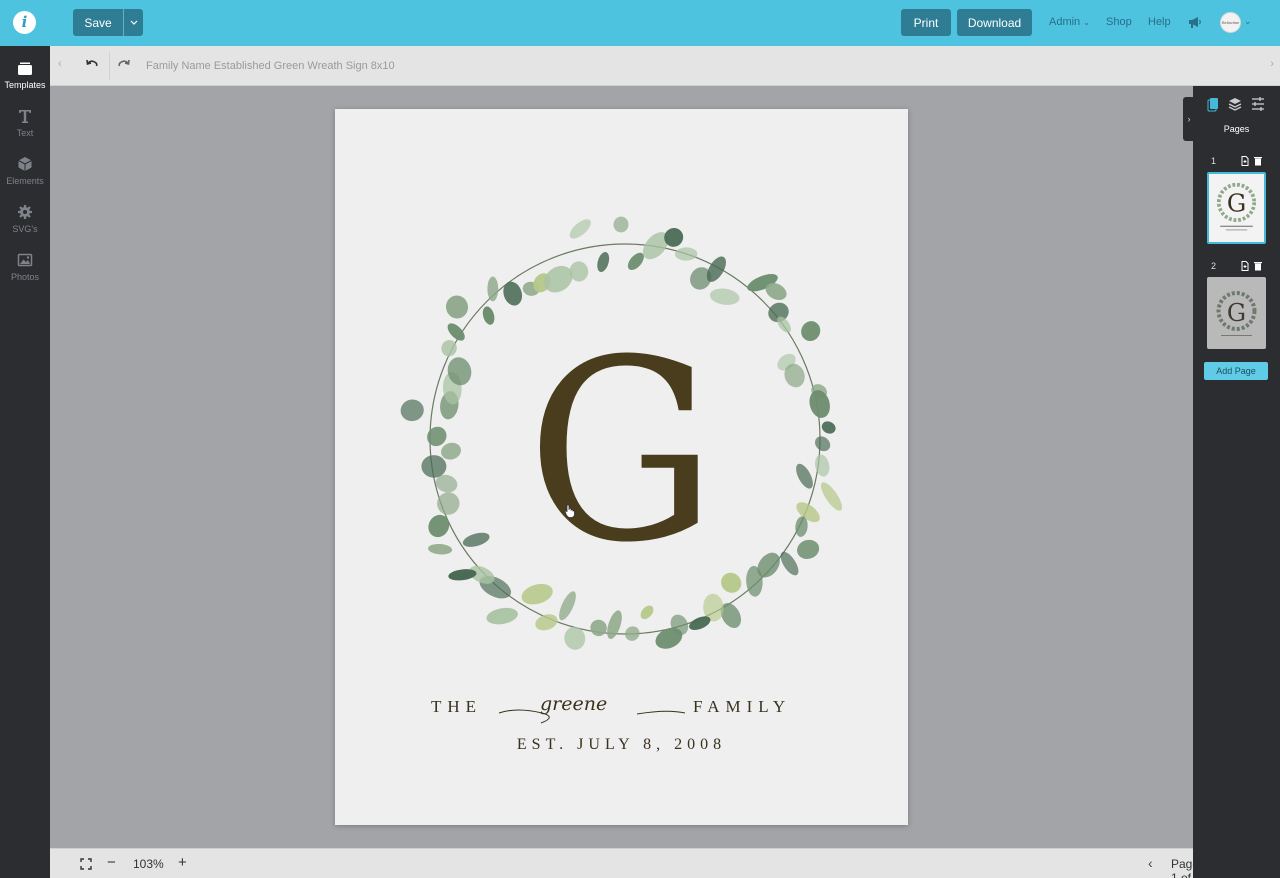 The height and width of the screenshot is (878, 1280). Describe the element at coordinates (1236, 371) in the screenshot. I see `add-page-button: Add Page` at that location.